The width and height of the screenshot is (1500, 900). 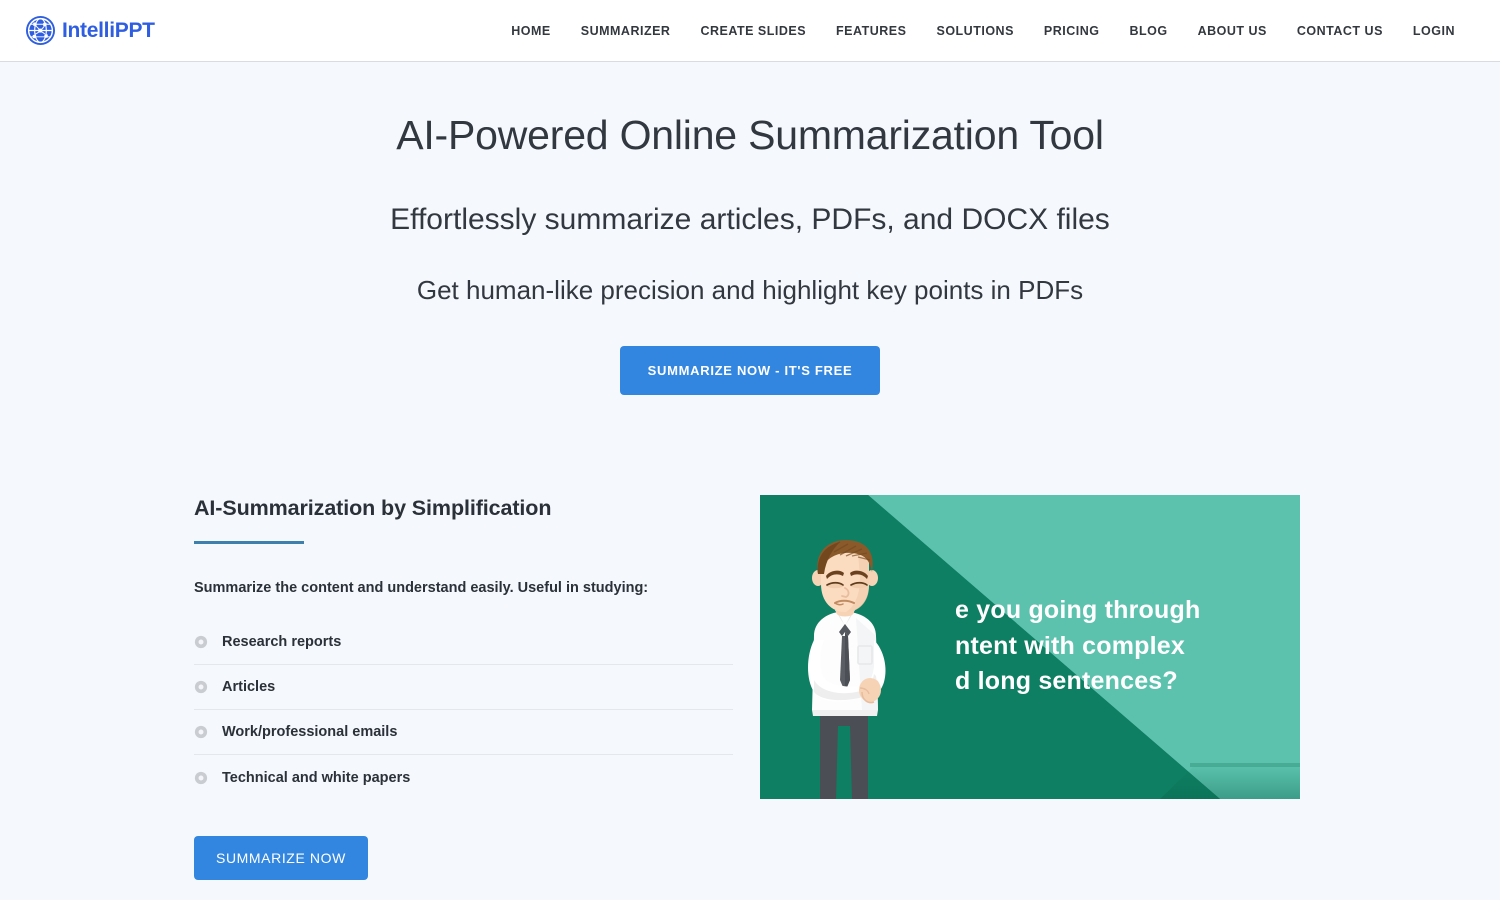 I want to click on nav-item-solutions: SOLUTIONS, so click(x=974, y=31).